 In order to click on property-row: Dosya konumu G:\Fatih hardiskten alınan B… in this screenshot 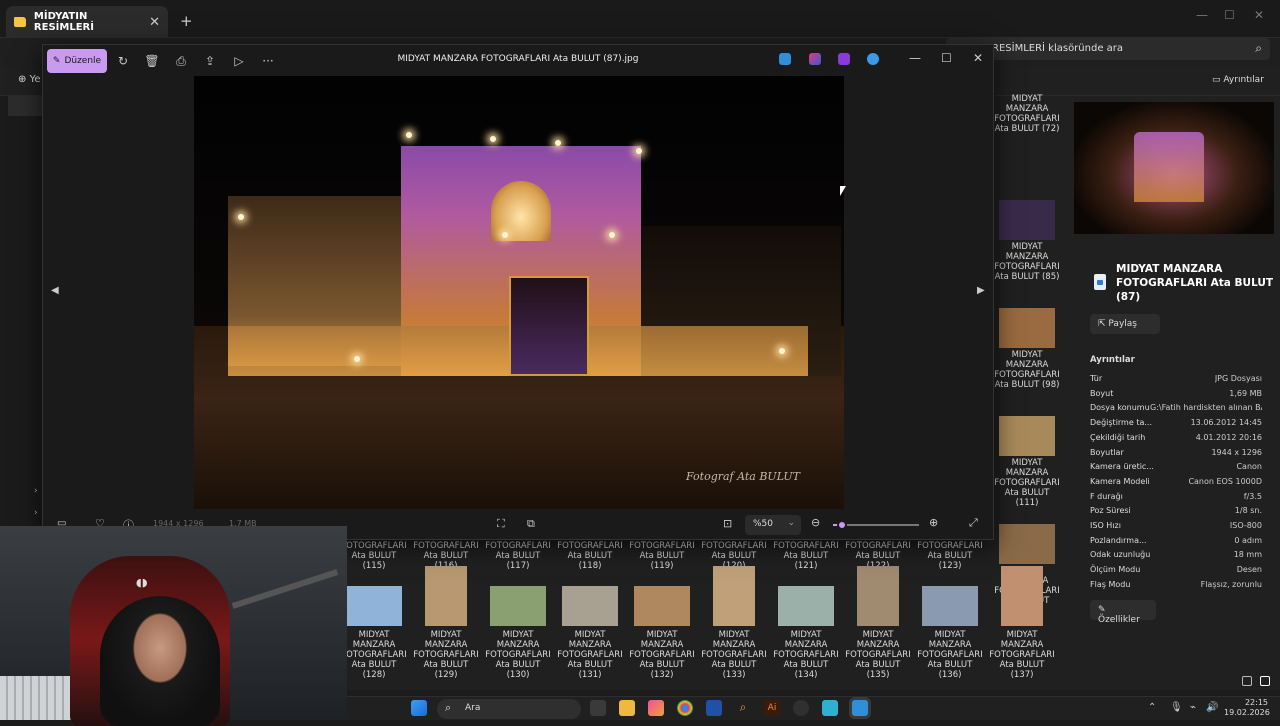, I will do `click(1176, 407)`.